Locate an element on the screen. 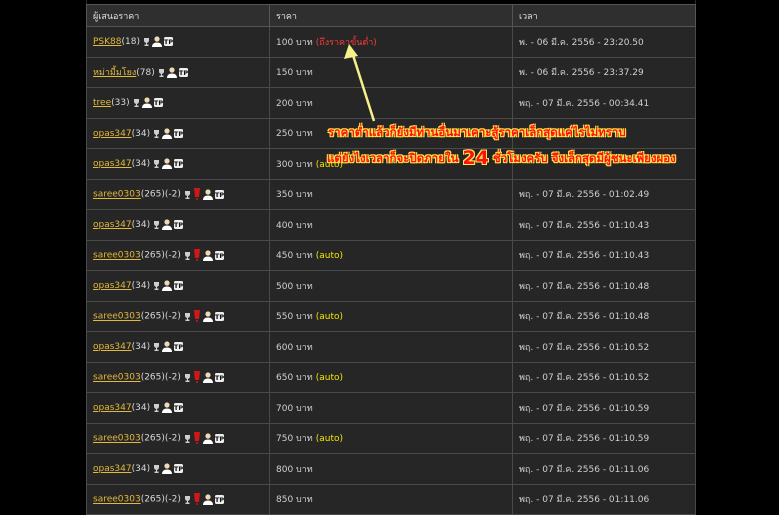 The image size is (779, 515). arrow-icon is located at coordinates (360, 83).